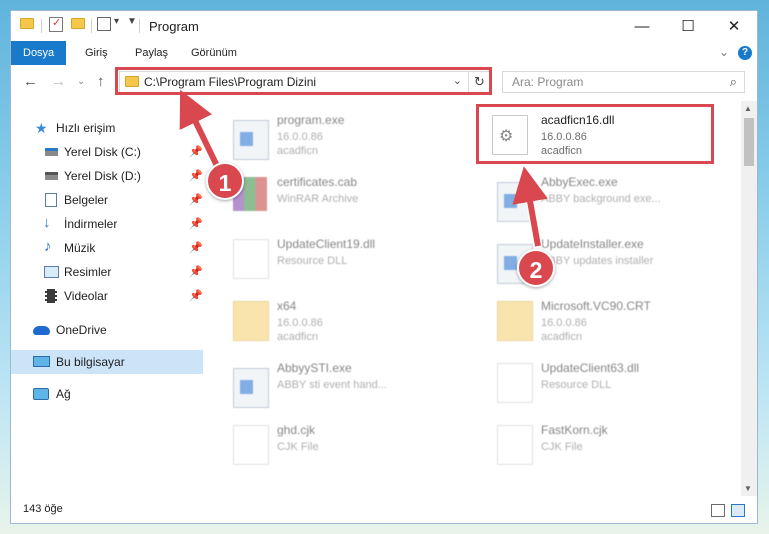  I want to click on tab-paylas: Paylaş, so click(151, 53).